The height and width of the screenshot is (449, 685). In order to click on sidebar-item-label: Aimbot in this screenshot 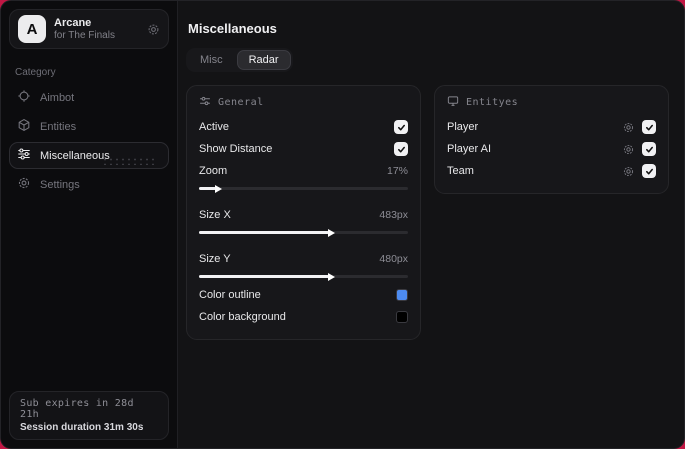, I will do `click(57, 97)`.